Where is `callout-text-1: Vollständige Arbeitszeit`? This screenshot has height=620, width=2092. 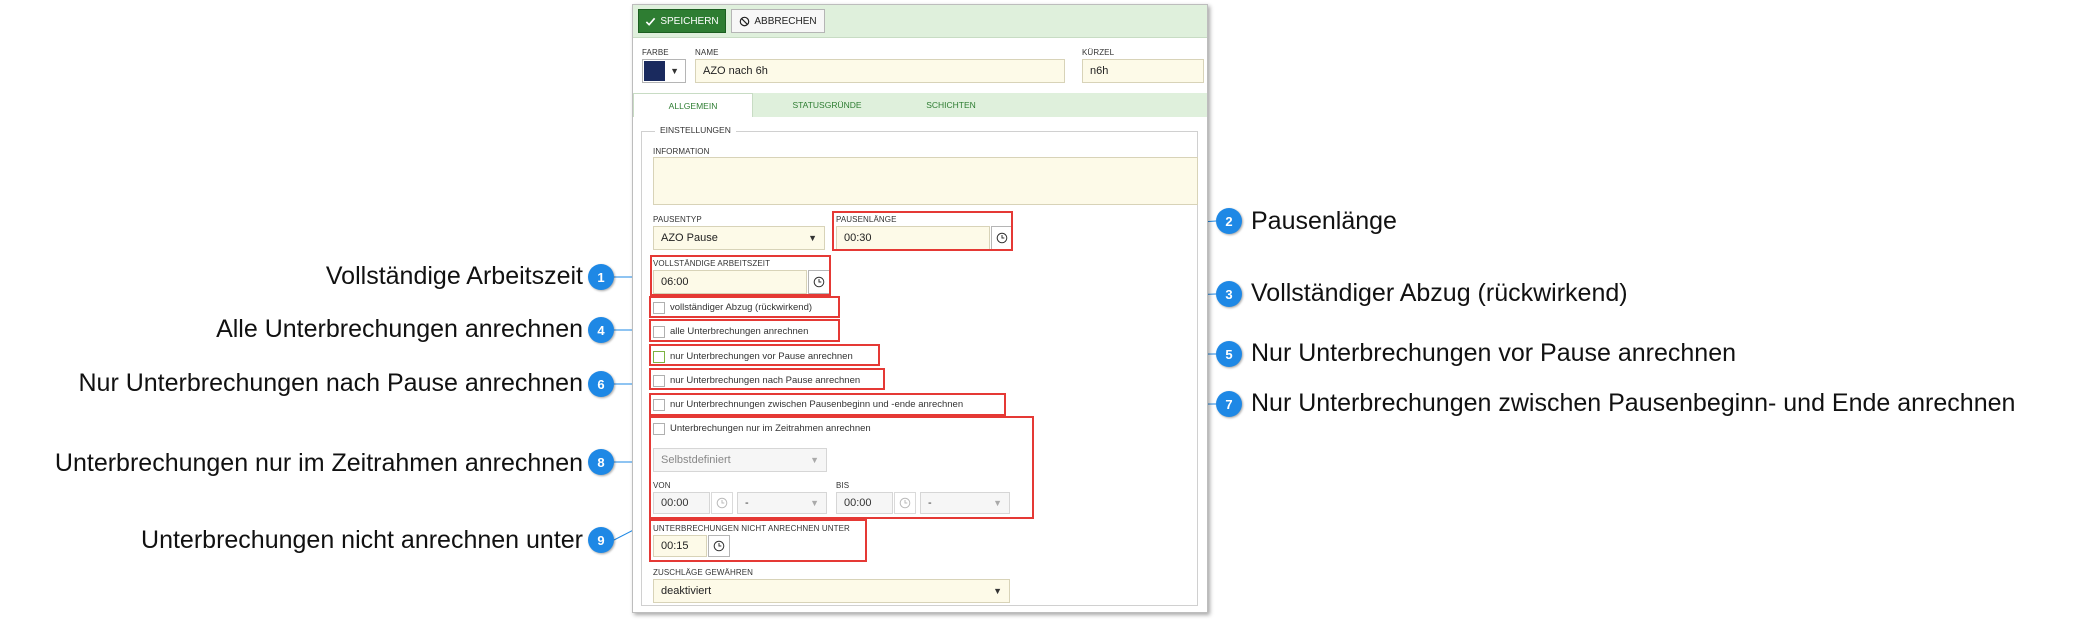 callout-text-1: Vollständige Arbeitszeit is located at coordinates (454, 276).